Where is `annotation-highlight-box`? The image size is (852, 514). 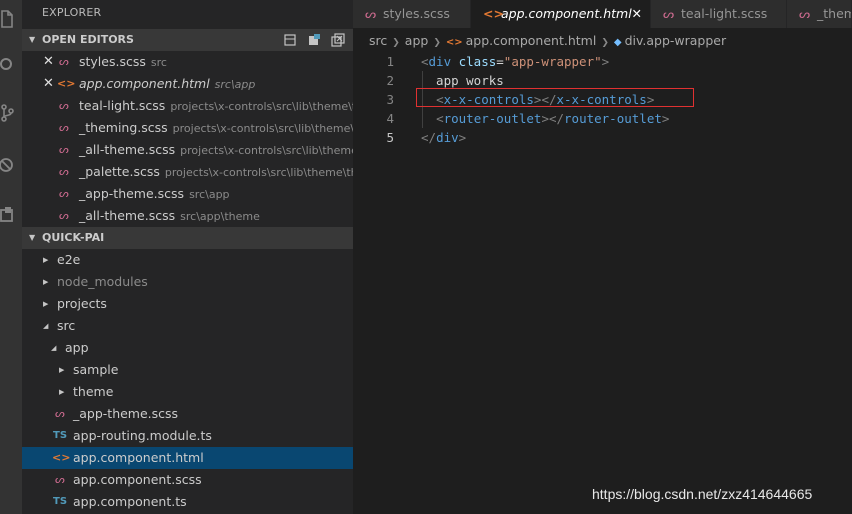
annotation-highlight-box is located at coordinates (555, 97).